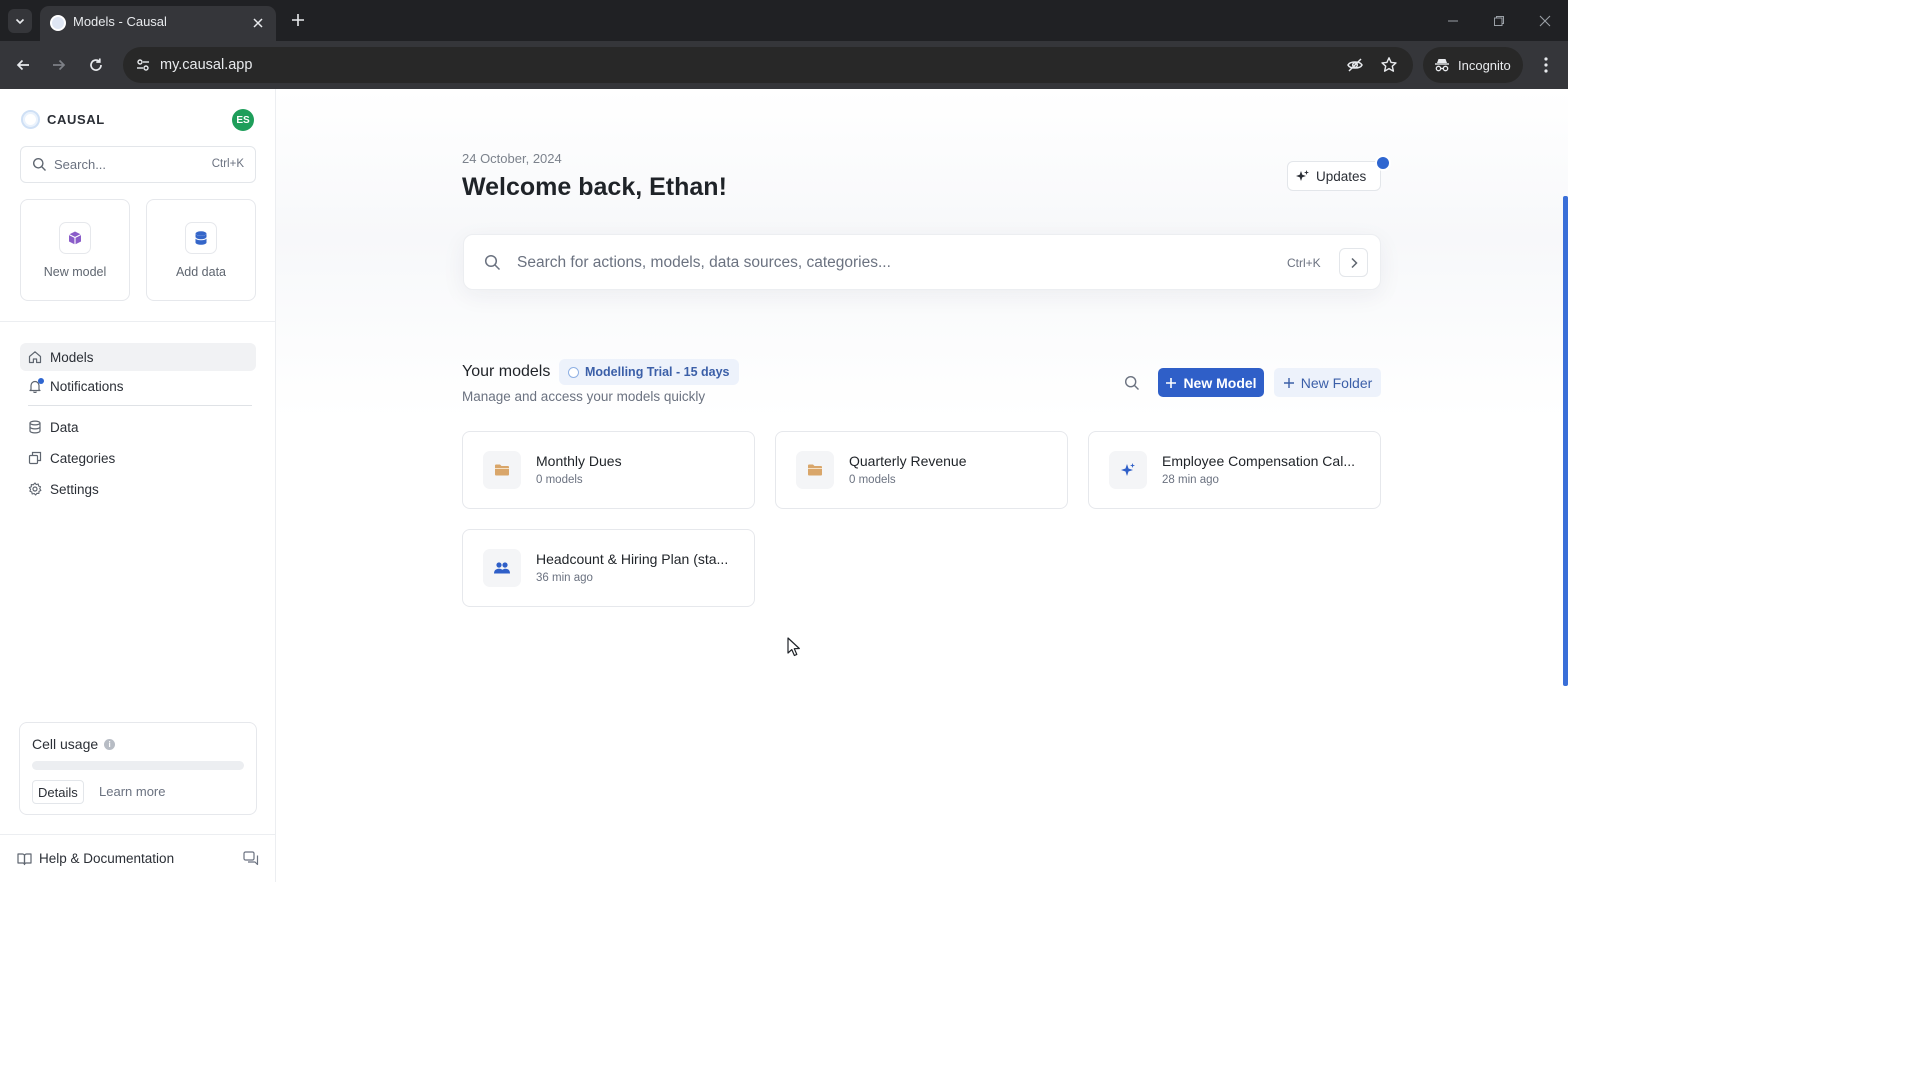  Describe the element at coordinates (1336, 382) in the screenshot. I see `new-folder-button-label: New Folder` at that location.